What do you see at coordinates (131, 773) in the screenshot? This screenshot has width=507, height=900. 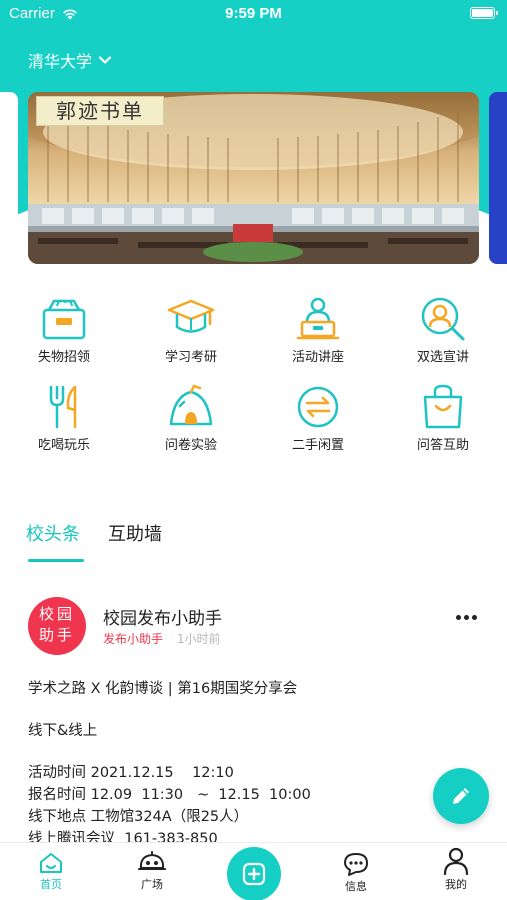 I see `post-line: 活动时间 2021.12.15 12:10` at bounding box center [131, 773].